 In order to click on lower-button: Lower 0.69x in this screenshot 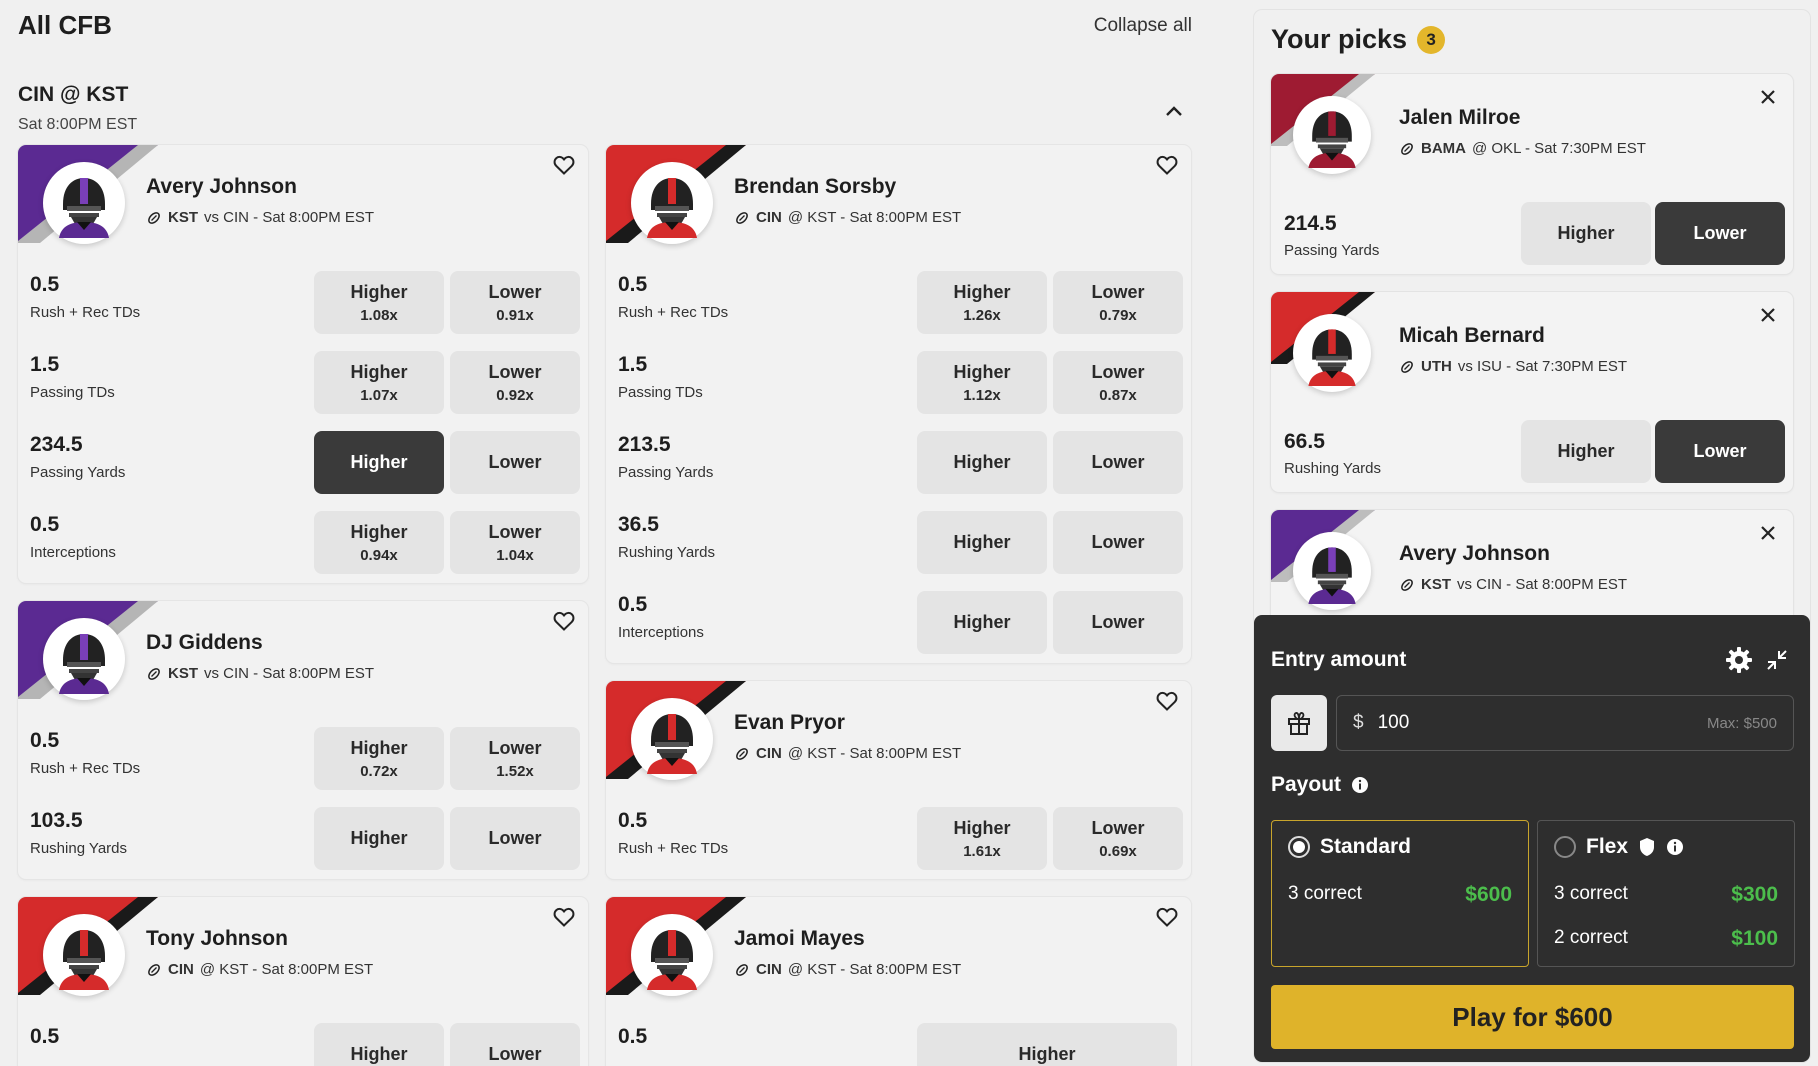, I will do `click(1118, 838)`.